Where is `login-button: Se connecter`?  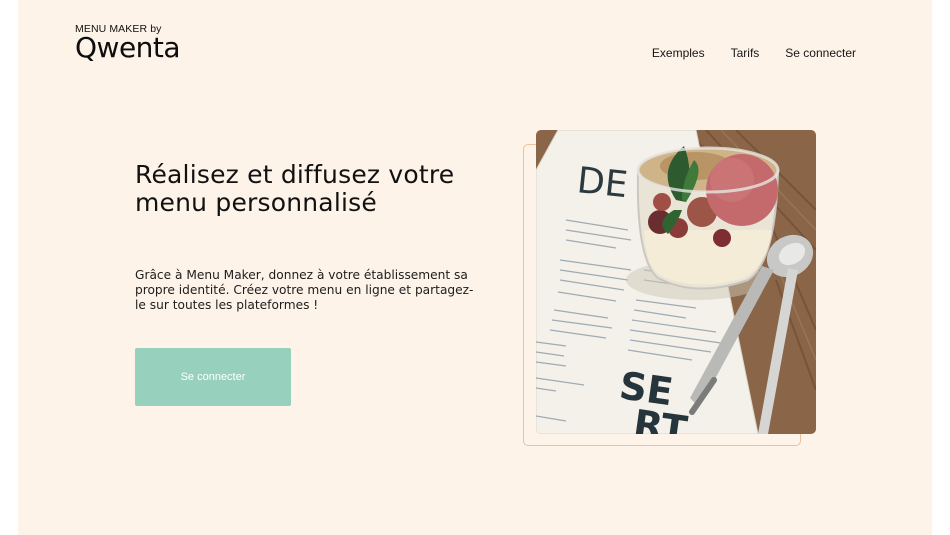 login-button: Se connecter is located at coordinates (213, 377).